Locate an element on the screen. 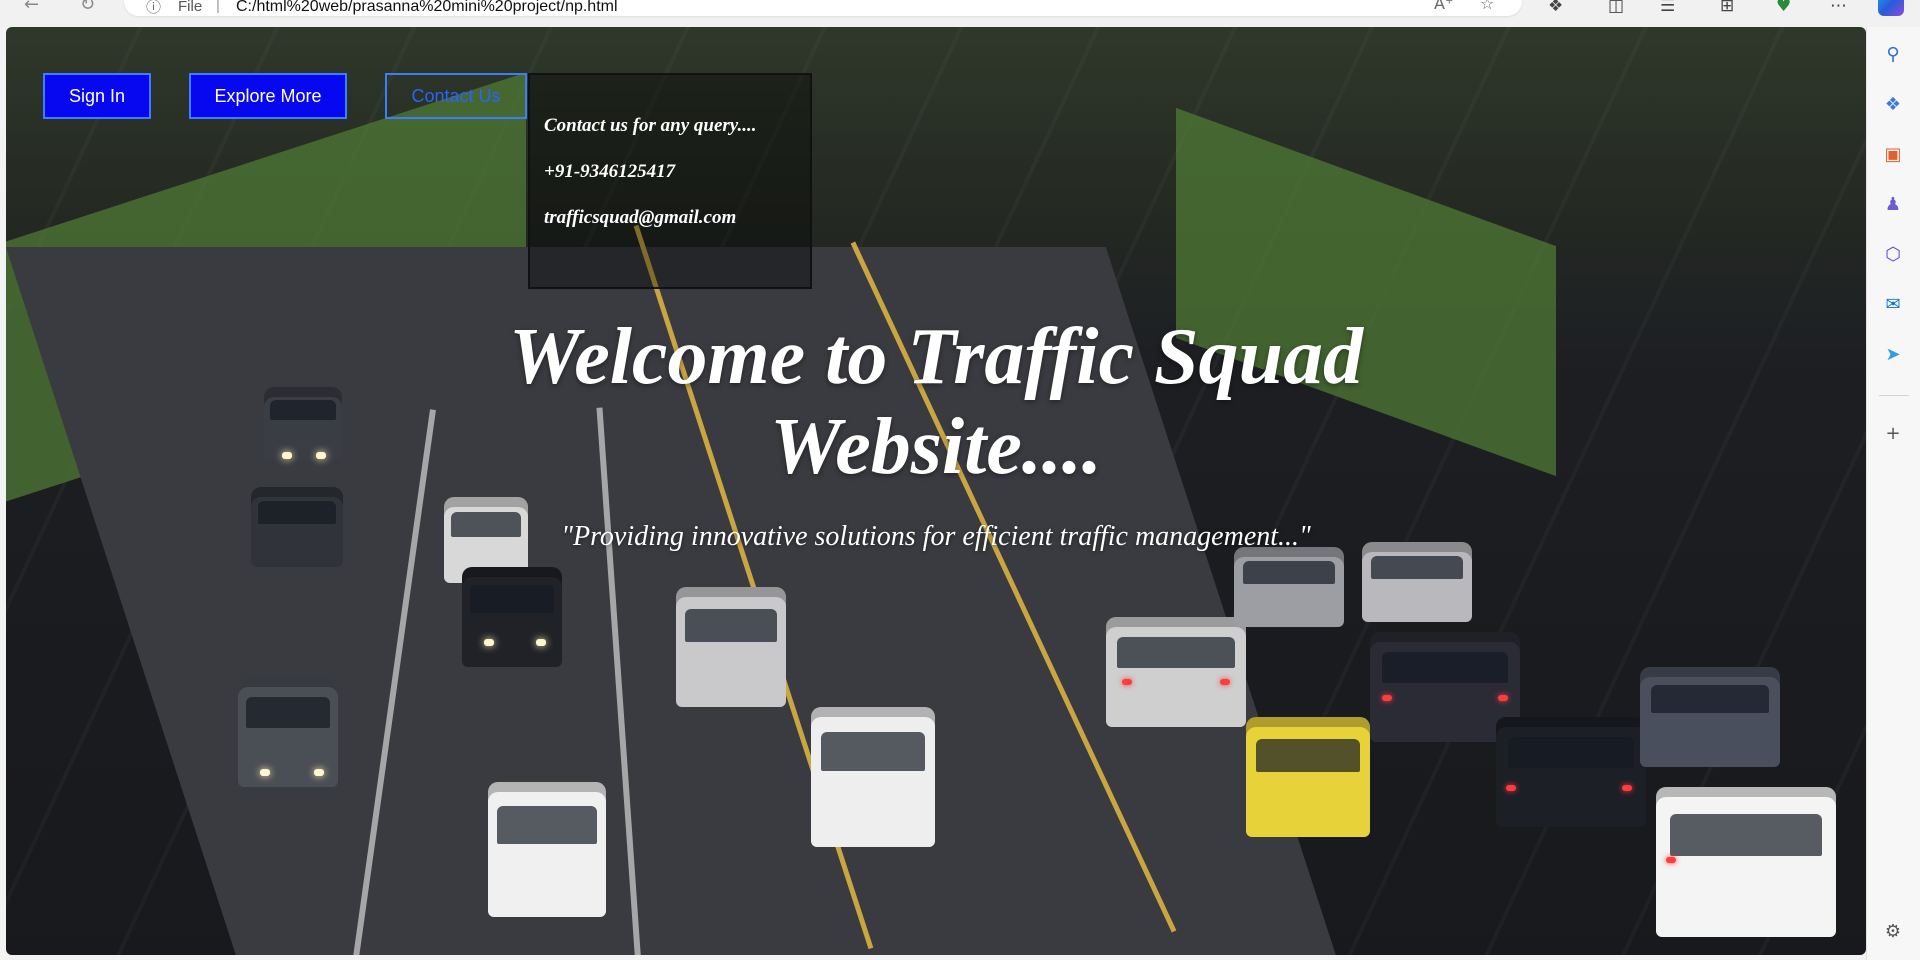  file-label: File is located at coordinates (190, 7).